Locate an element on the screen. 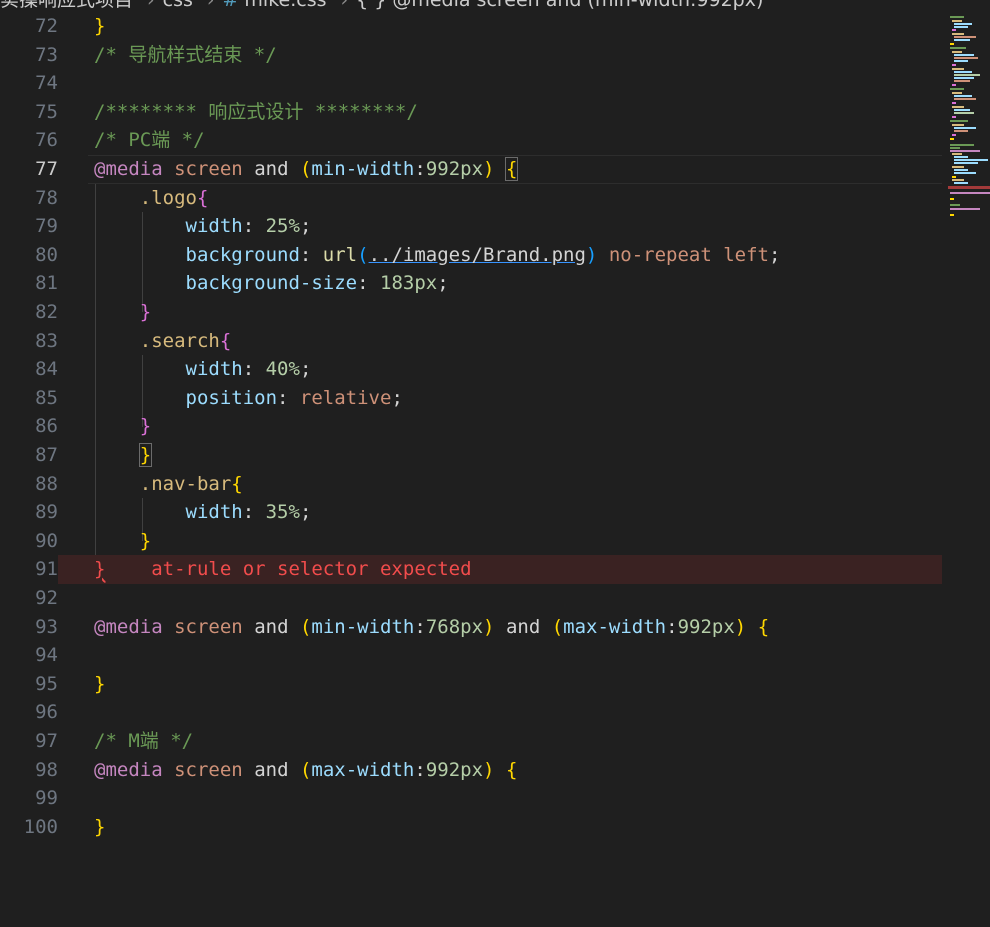  line-number: 80 is located at coordinates (46, 254).